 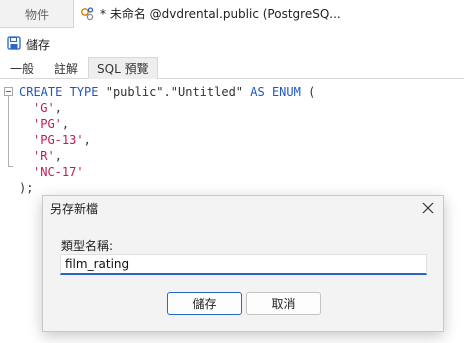 I want to click on close-icon, so click(x=428, y=208).